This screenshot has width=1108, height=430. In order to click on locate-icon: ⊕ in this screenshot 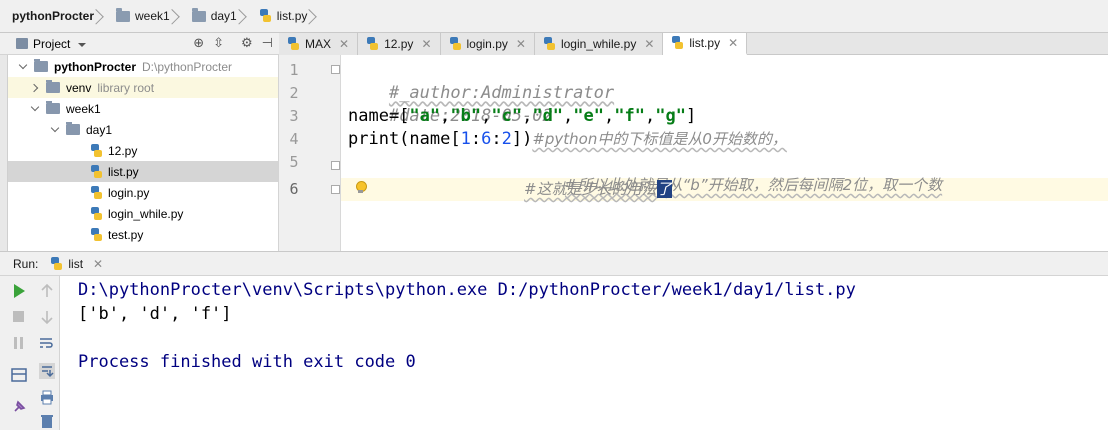, I will do `click(198, 43)`.